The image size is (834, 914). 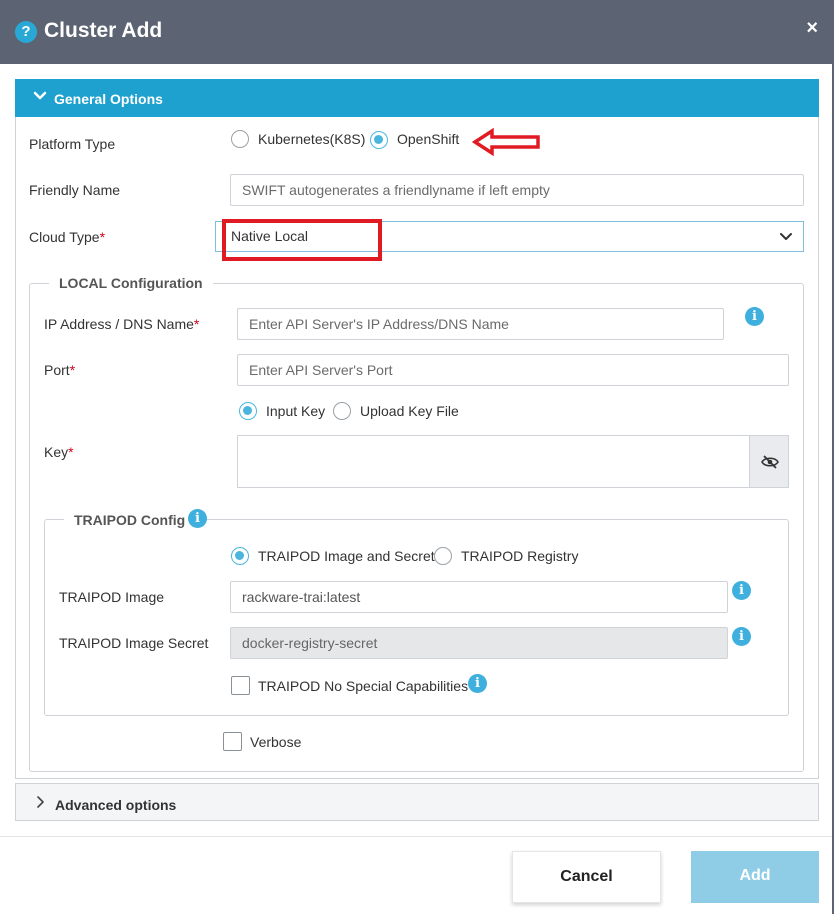 What do you see at coordinates (480, 324) in the screenshot?
I see `ip-input: Enter API Server's IP Address/DNS Name` at bounding box center [480, 324].